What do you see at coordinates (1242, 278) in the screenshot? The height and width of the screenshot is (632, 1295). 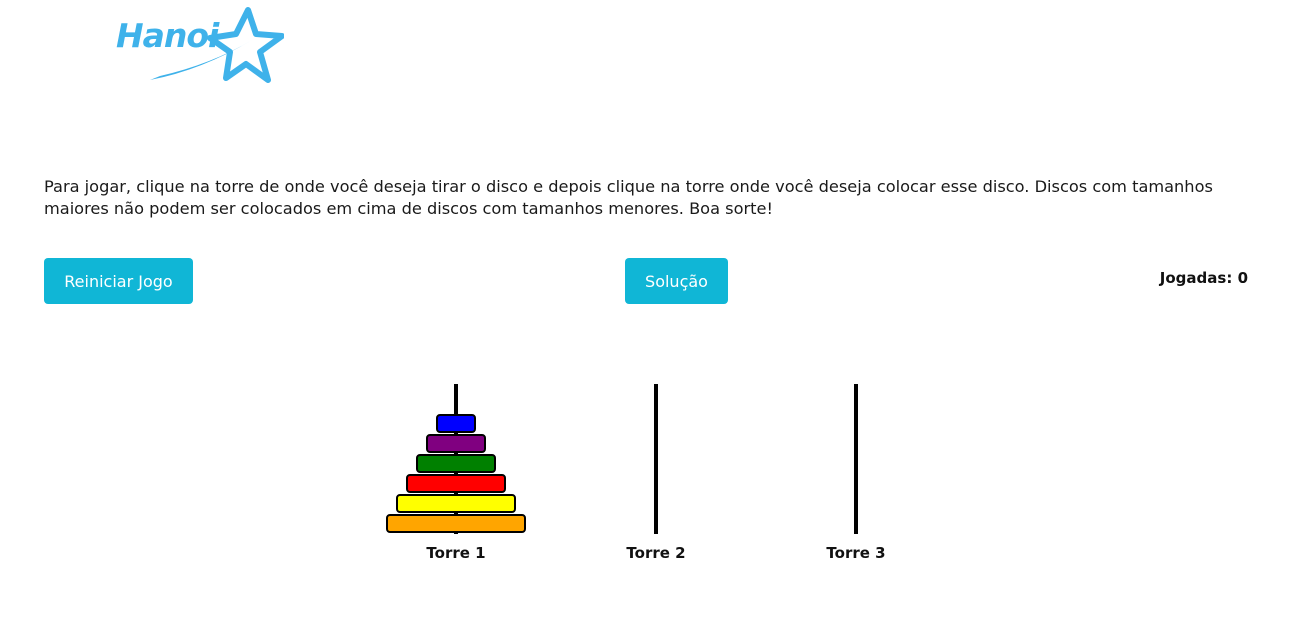 I see `moves-count: 0` at bounding box center [1242, 278].